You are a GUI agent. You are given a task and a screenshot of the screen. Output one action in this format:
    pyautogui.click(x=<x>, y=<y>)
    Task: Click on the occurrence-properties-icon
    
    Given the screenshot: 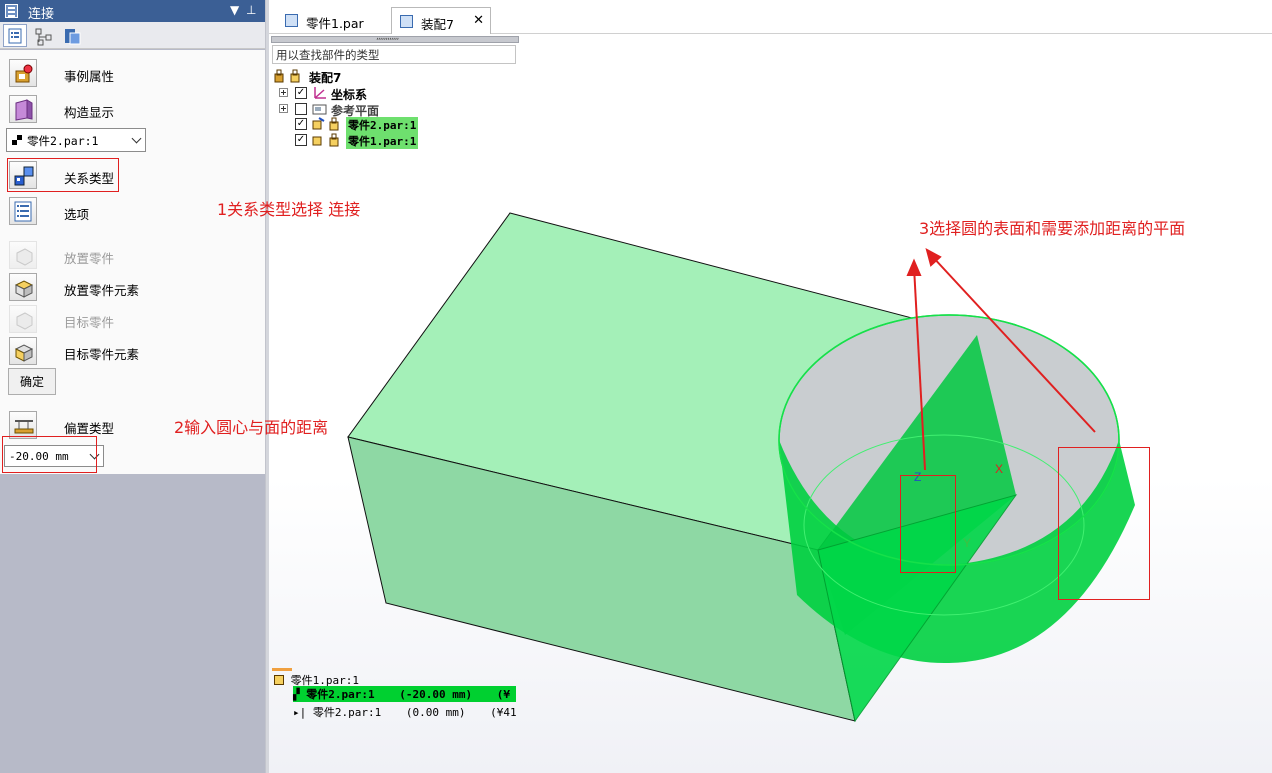 What is the action you would take?
    pyautogui.click(x=23, y=73)
    